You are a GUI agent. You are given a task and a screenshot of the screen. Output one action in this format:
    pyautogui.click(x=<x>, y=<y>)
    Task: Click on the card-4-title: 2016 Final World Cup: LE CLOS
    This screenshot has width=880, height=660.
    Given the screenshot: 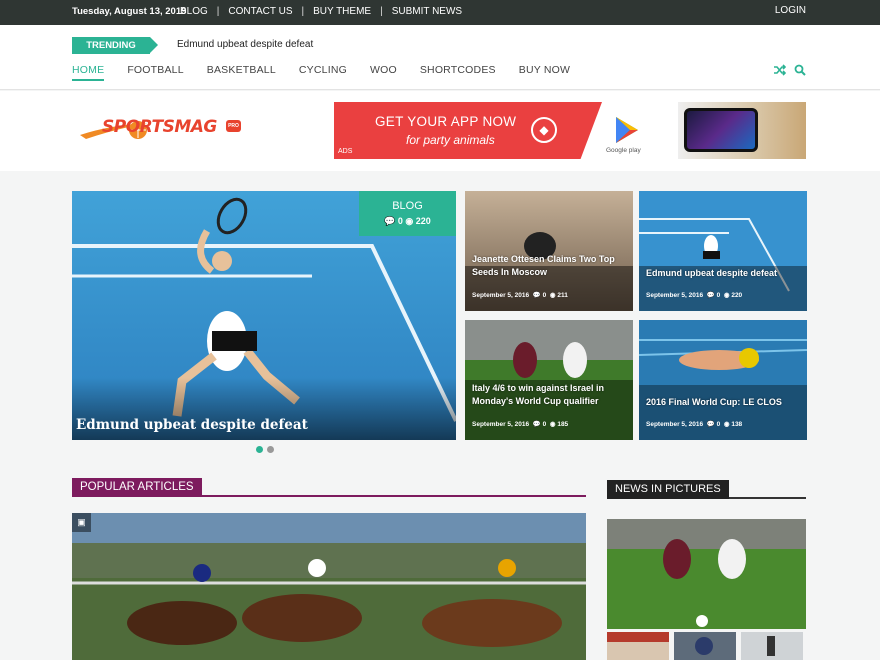 What is the action you would take?
    pyautogui.click(x=714, y=402)
    